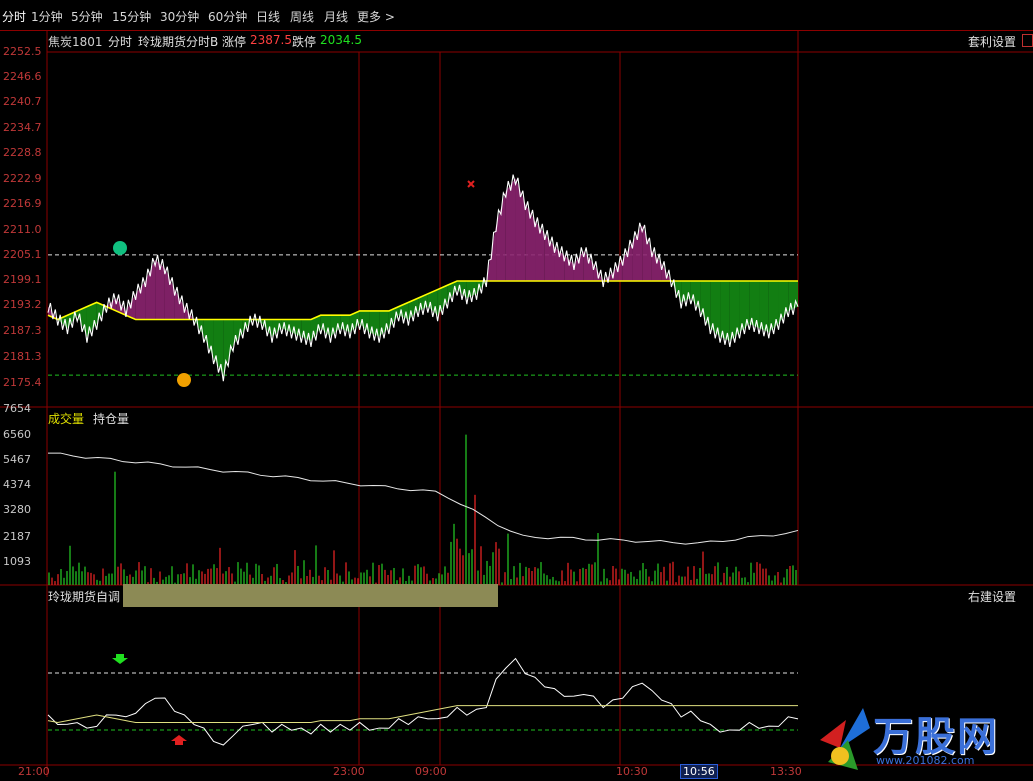 This screenshot has height=781, width=1033. What do you see at coordinates (22, 330) in the screenshot?
I see `price-tick: 2187.3` at bounding box center [22, 330].